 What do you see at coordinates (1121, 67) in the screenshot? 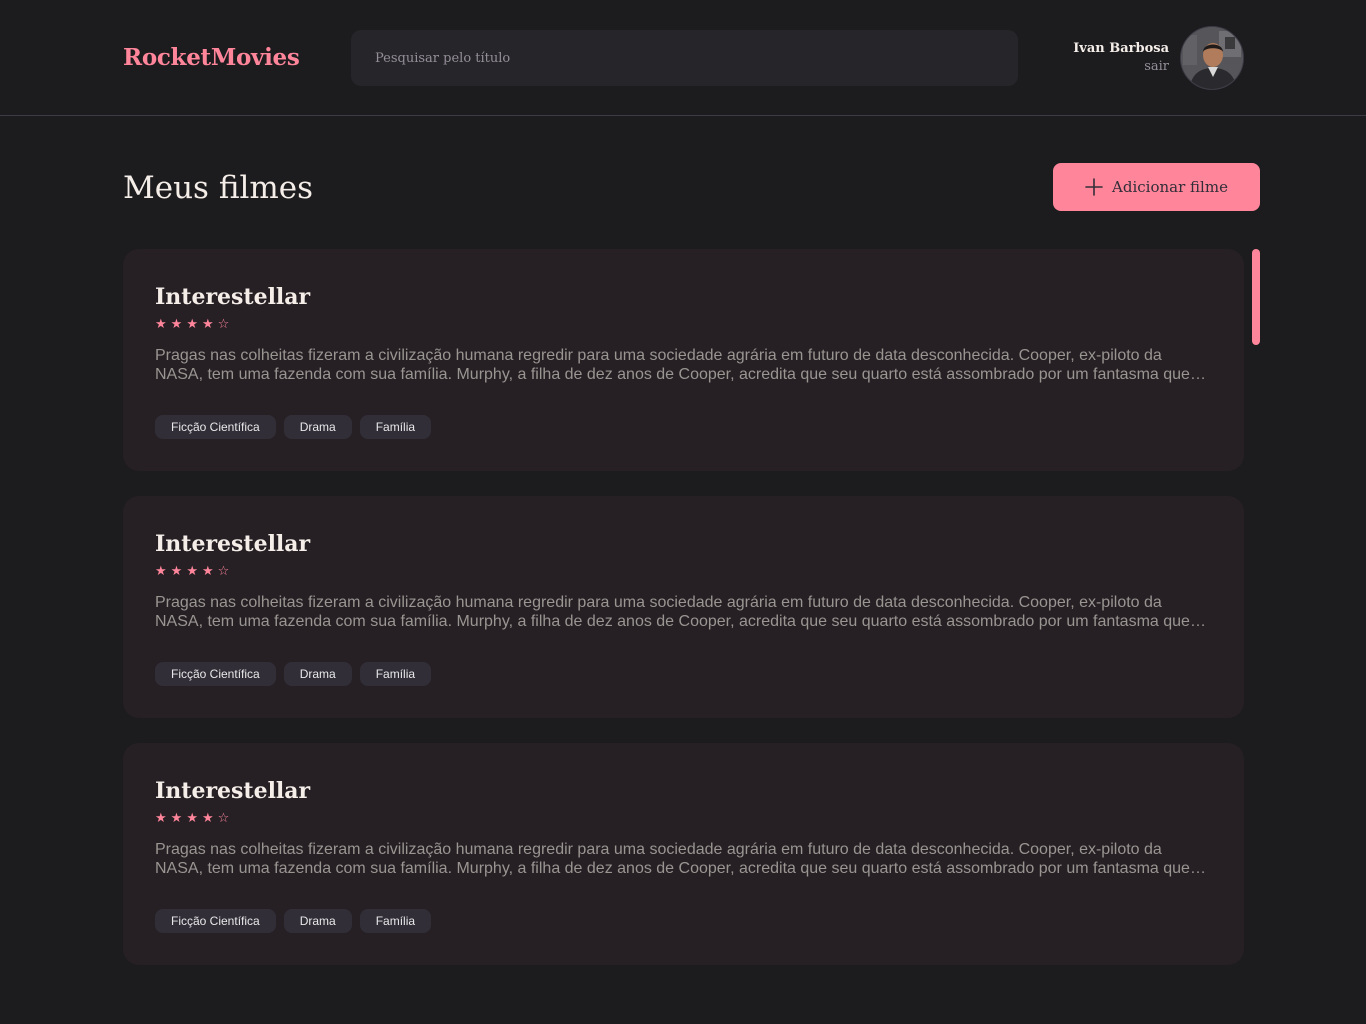
I see `logout-link: sair` at bounding box center [1121, 67].